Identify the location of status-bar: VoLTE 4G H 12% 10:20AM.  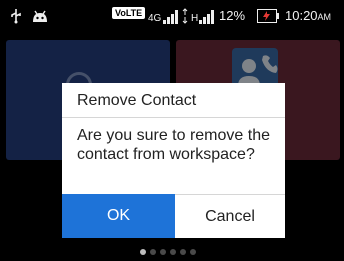
(172, 16).